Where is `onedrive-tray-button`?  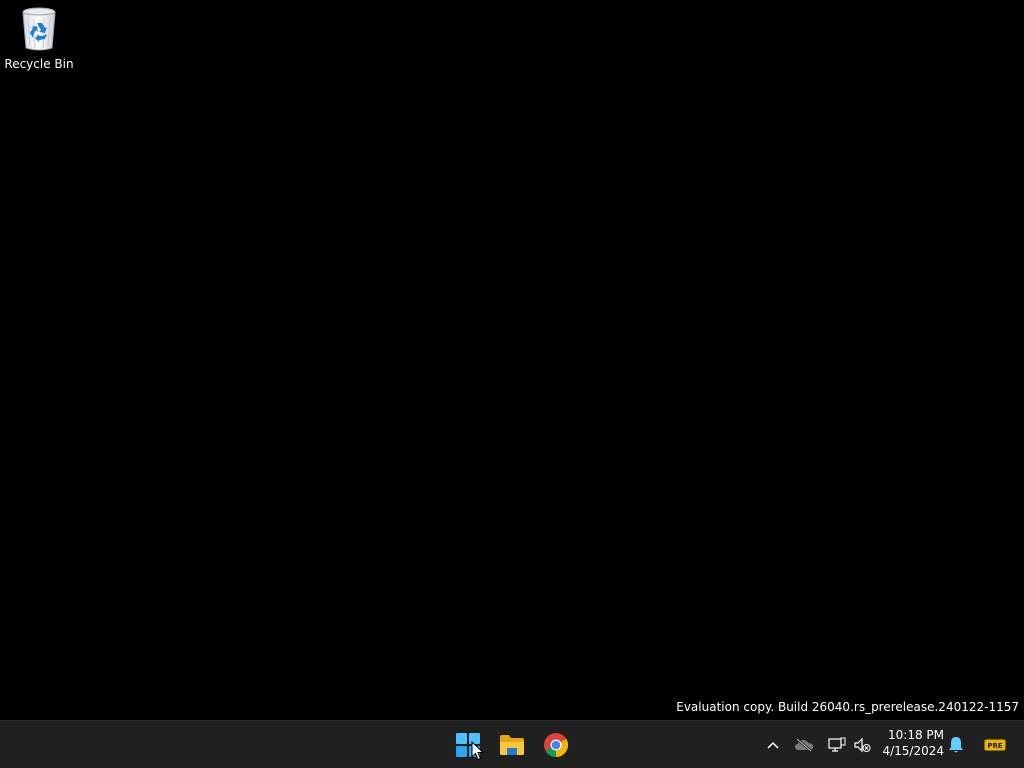 onedrive-tray-button is located at coordinates (804, 745).